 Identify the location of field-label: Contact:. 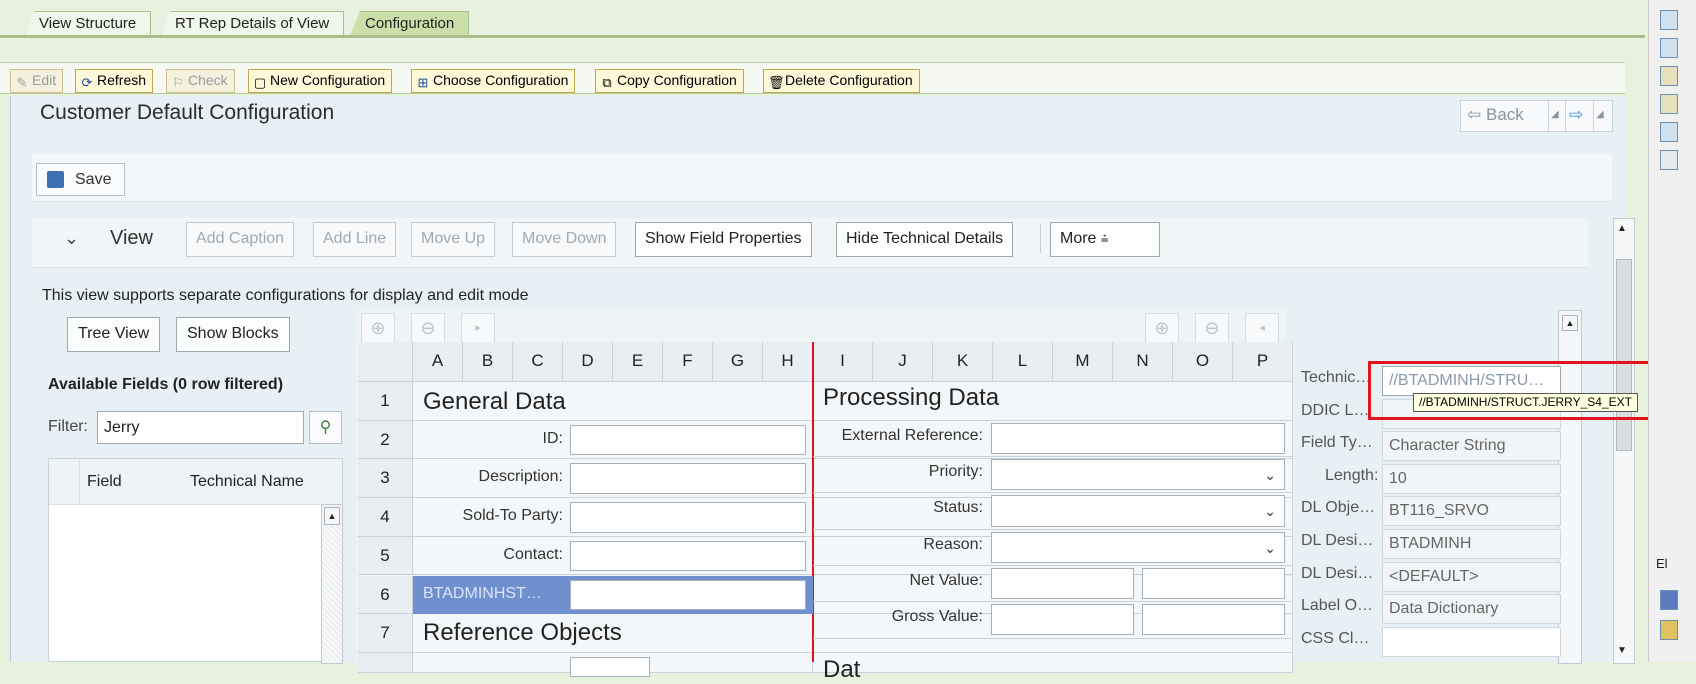
(490, 555).